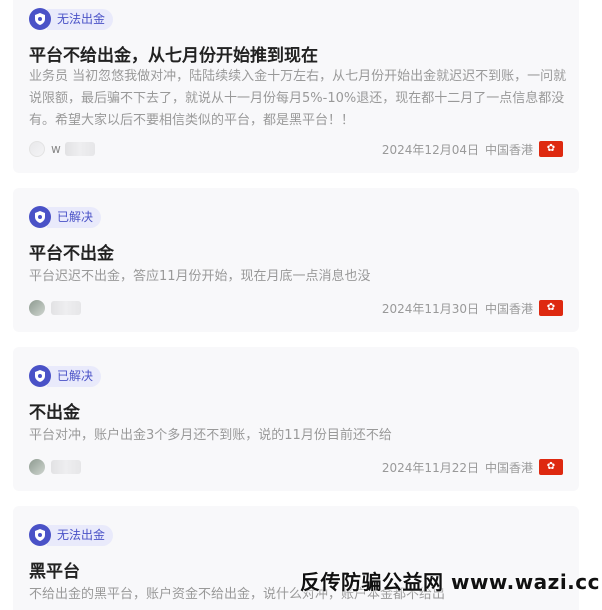  What do you see at coordinates (450, 582) in the screenshot?
I see `site-watermark: 反传防骗公益网 www.wazi.cc` at bounding box center [450, 582].